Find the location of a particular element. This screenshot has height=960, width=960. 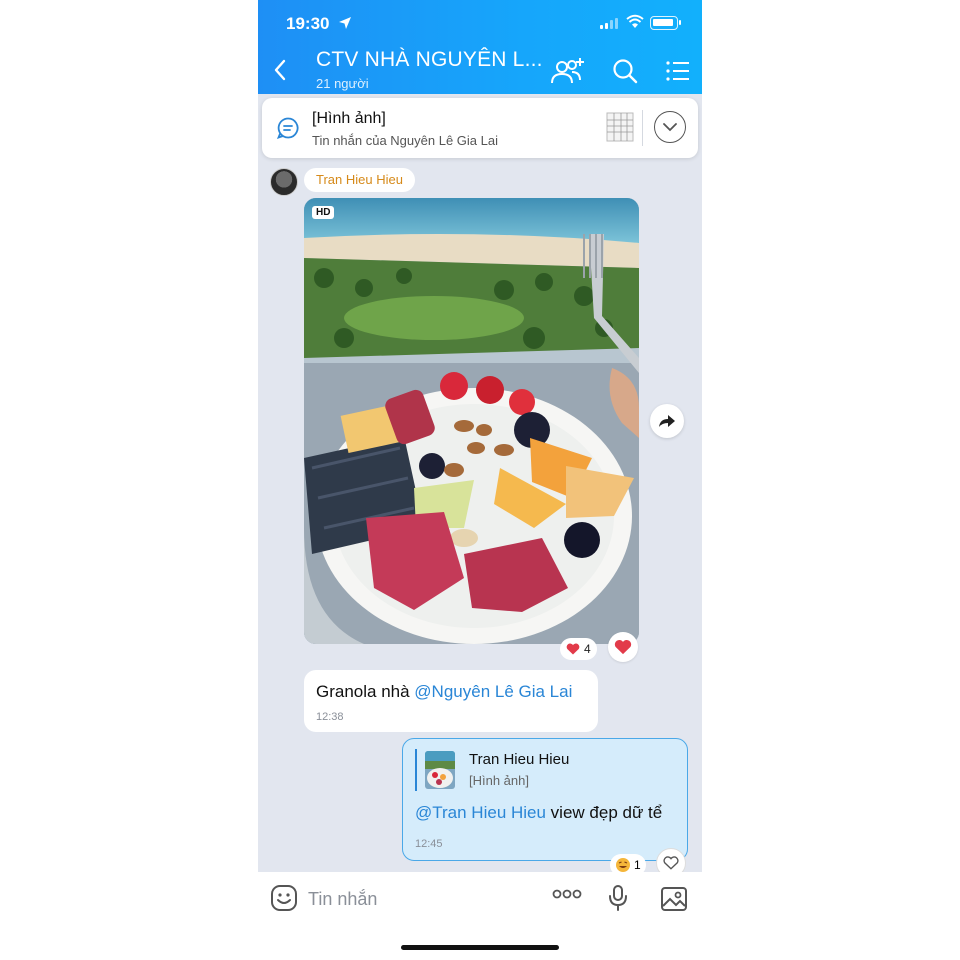

message-input is located at coordinates (418, 899).